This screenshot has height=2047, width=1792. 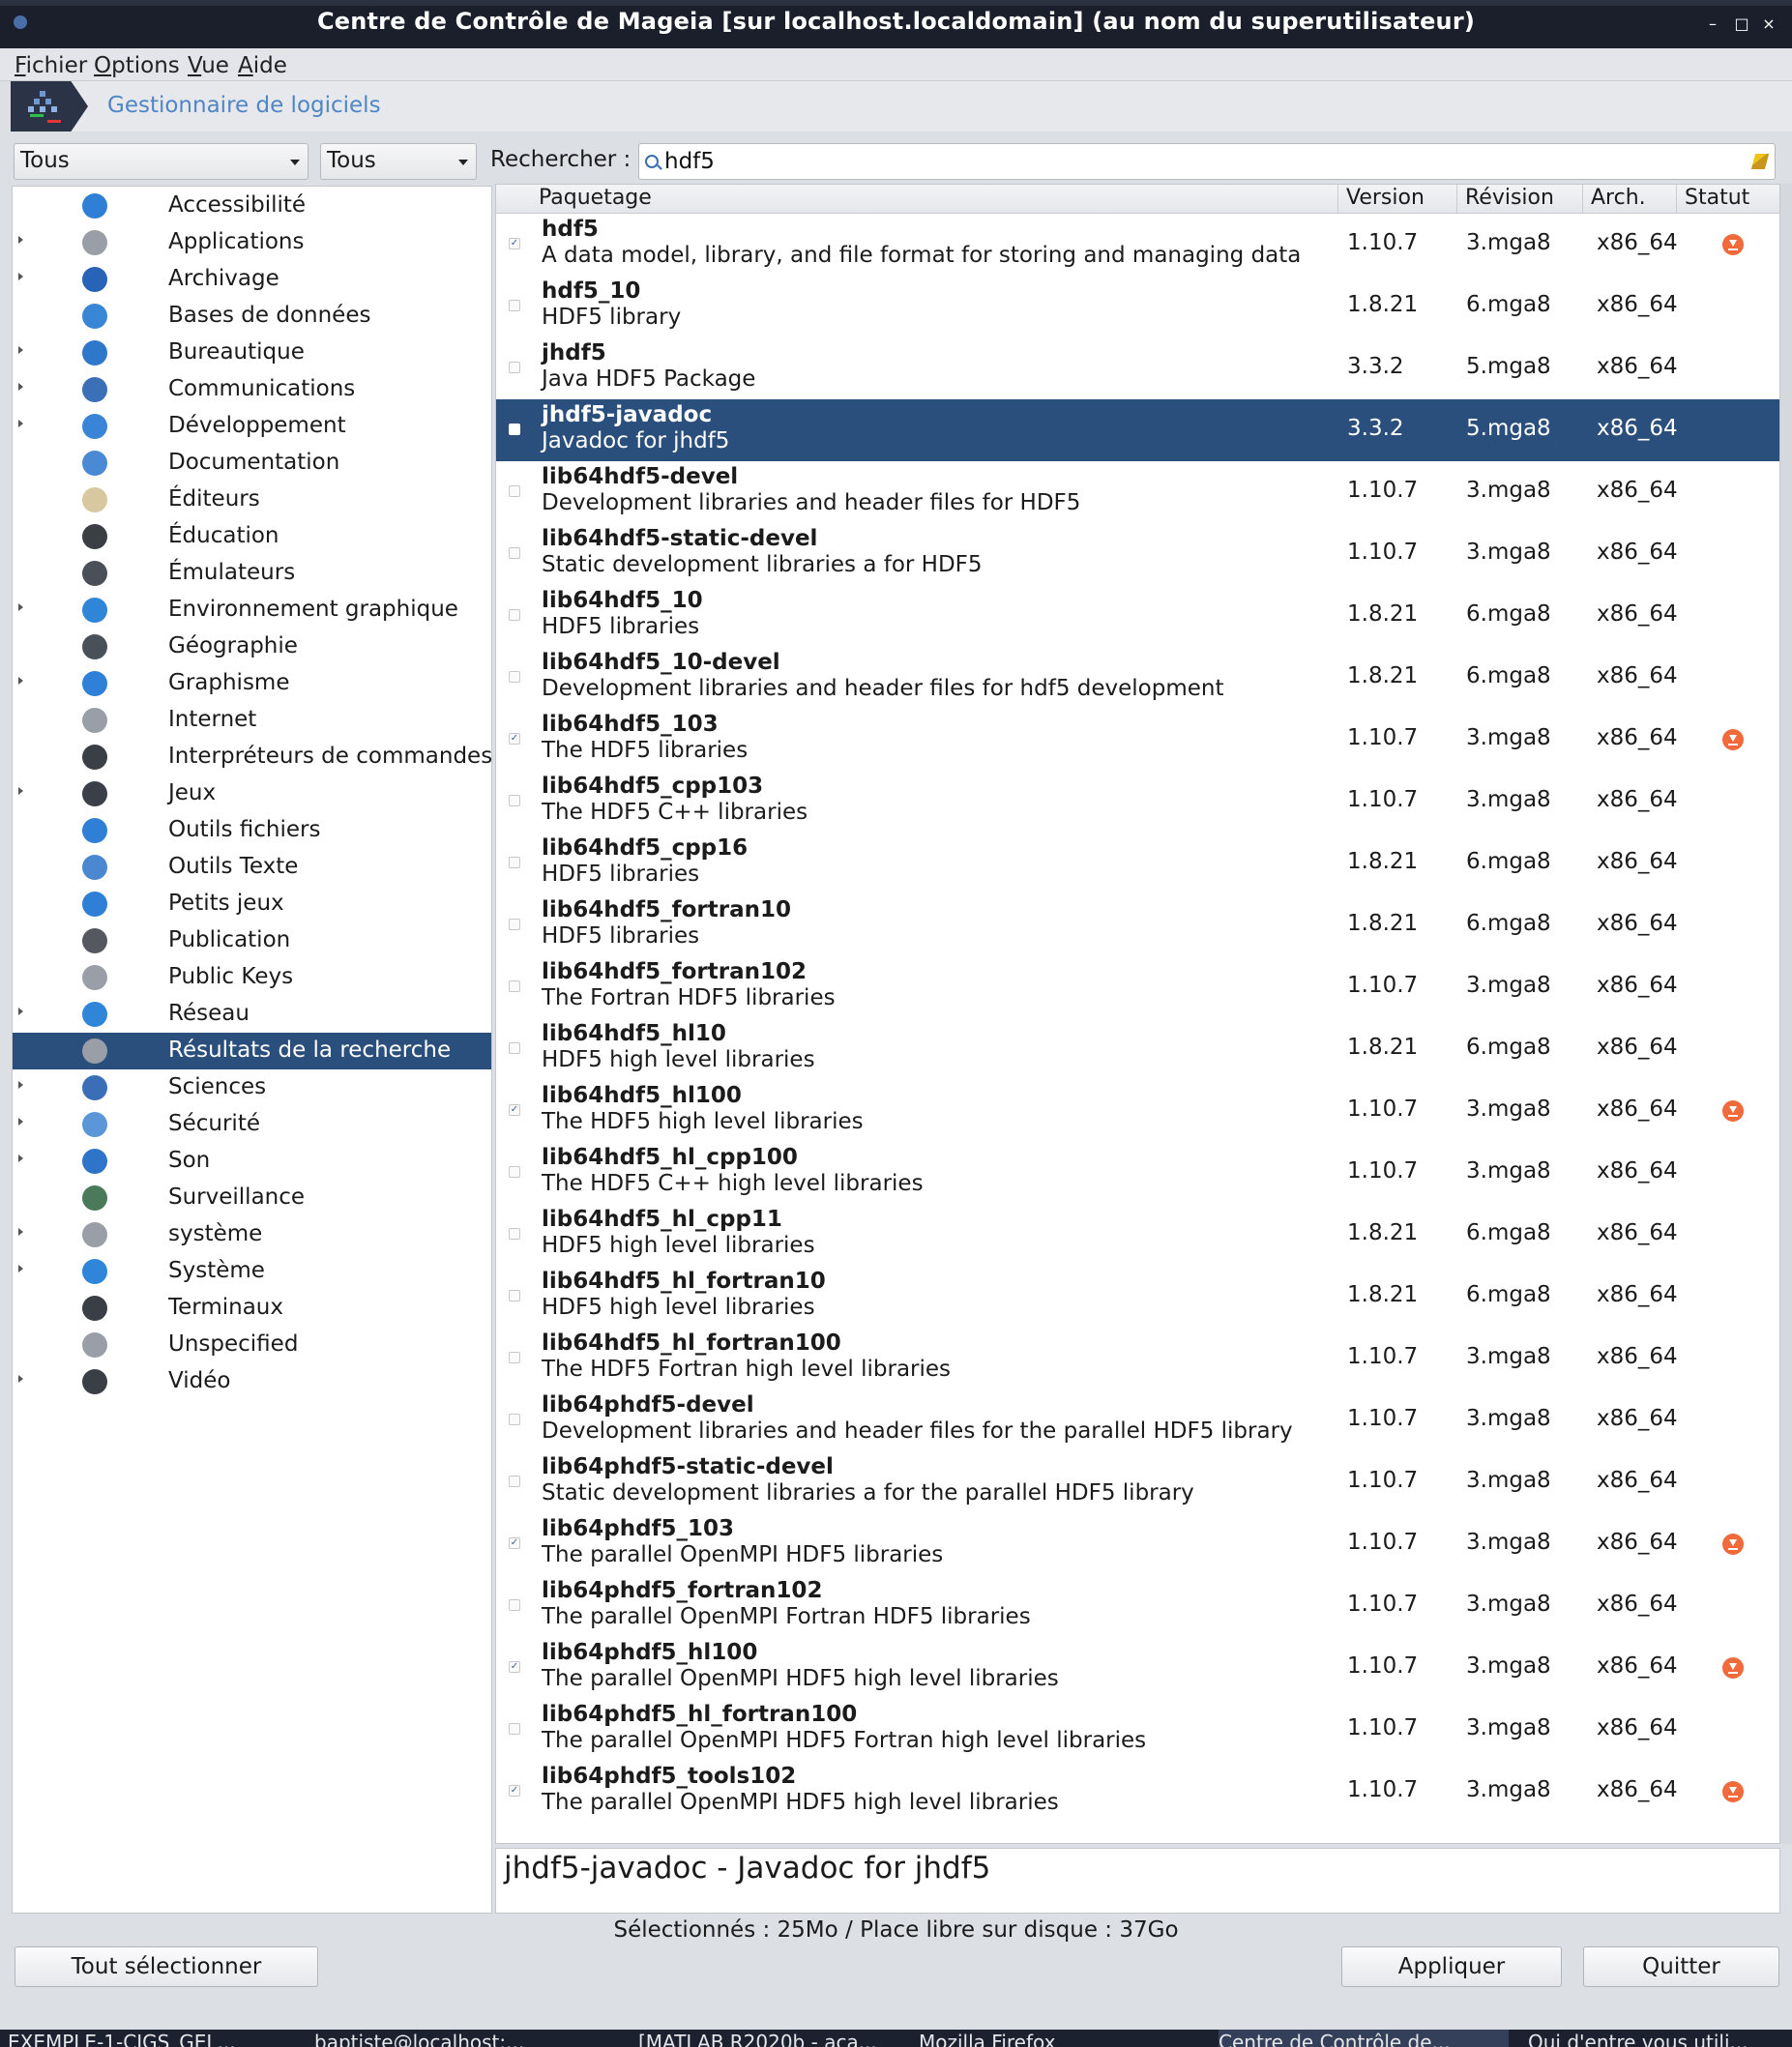 I want to click on minimize-icon: –, so click(x=1713, y=24).